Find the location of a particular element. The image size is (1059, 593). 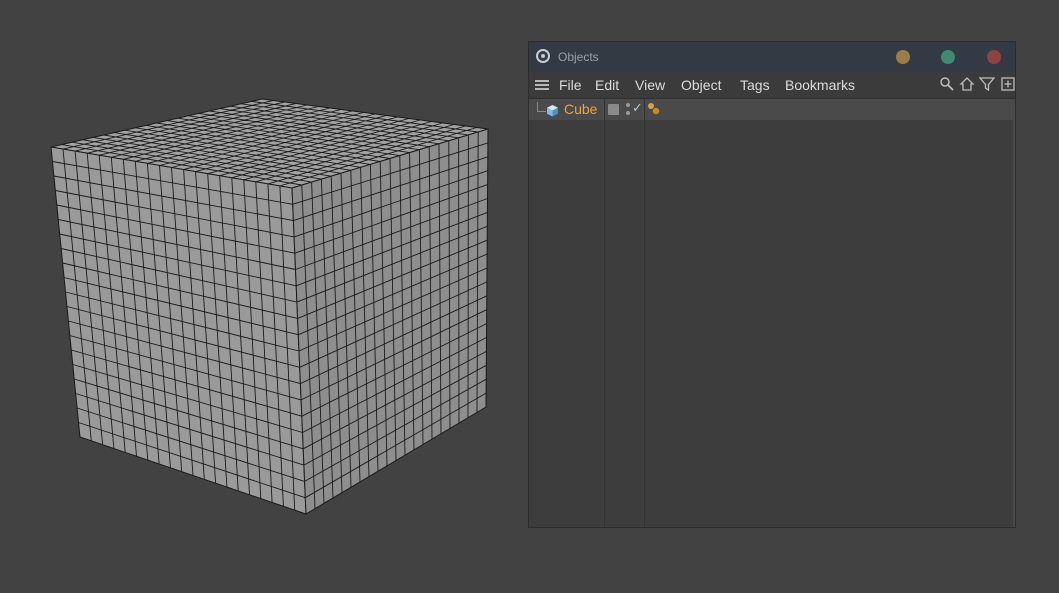

search-icon is located at coordinates (947, 84).